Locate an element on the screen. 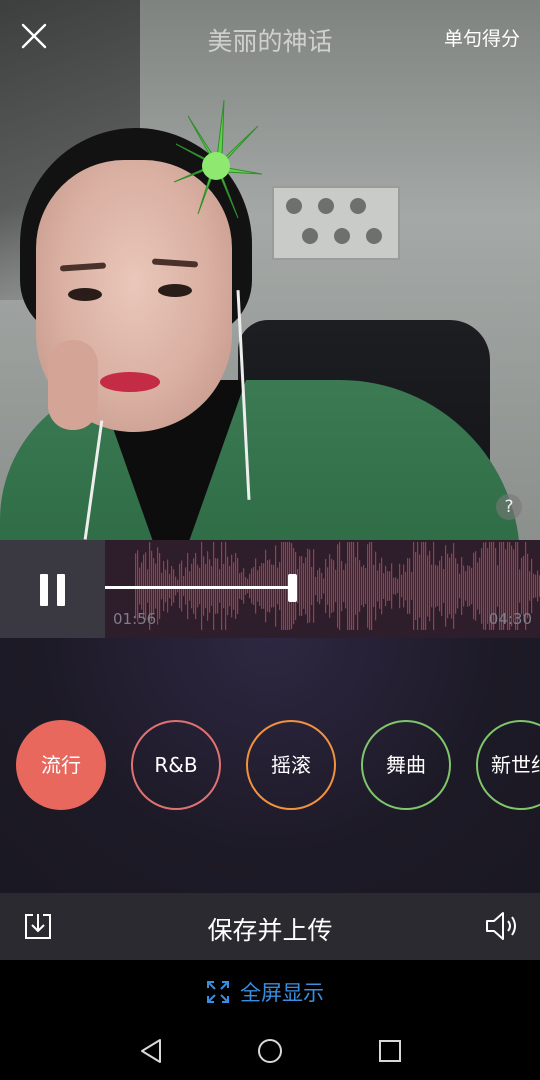  style-chip: 流行 is located at coordinates (61, 765).